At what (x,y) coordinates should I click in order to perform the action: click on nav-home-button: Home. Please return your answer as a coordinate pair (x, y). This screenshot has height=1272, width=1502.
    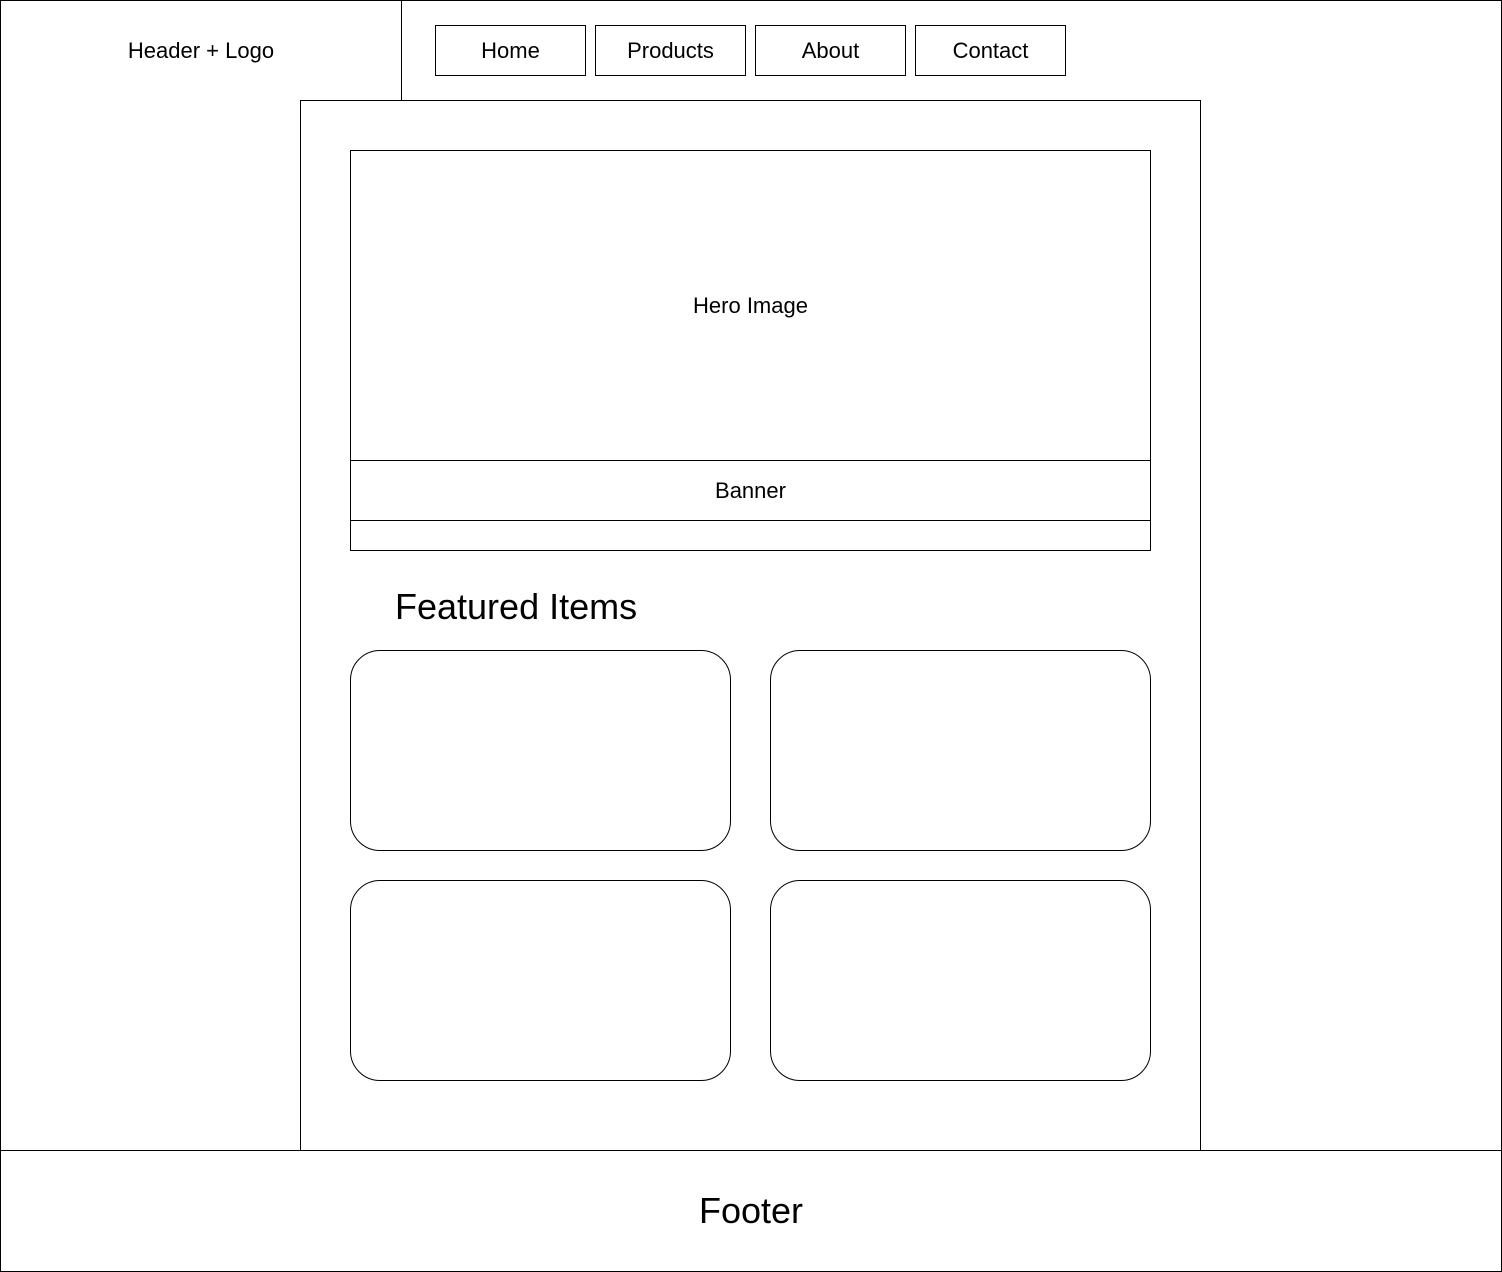
    Looking at the image, I should click on (510, 50).